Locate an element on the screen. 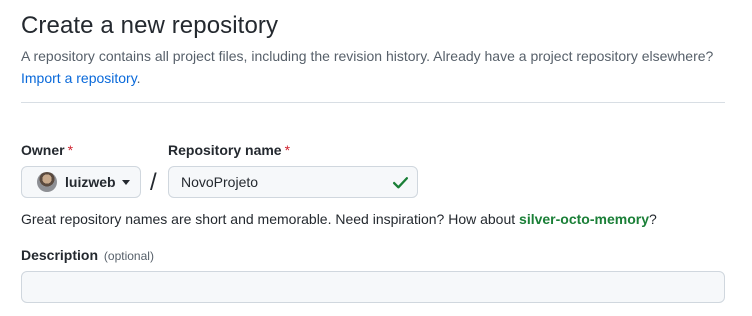 Image resolution: width=752 pixels, height=316 pixels. description-label: Description (optional) is located at coordinates (87, 255).